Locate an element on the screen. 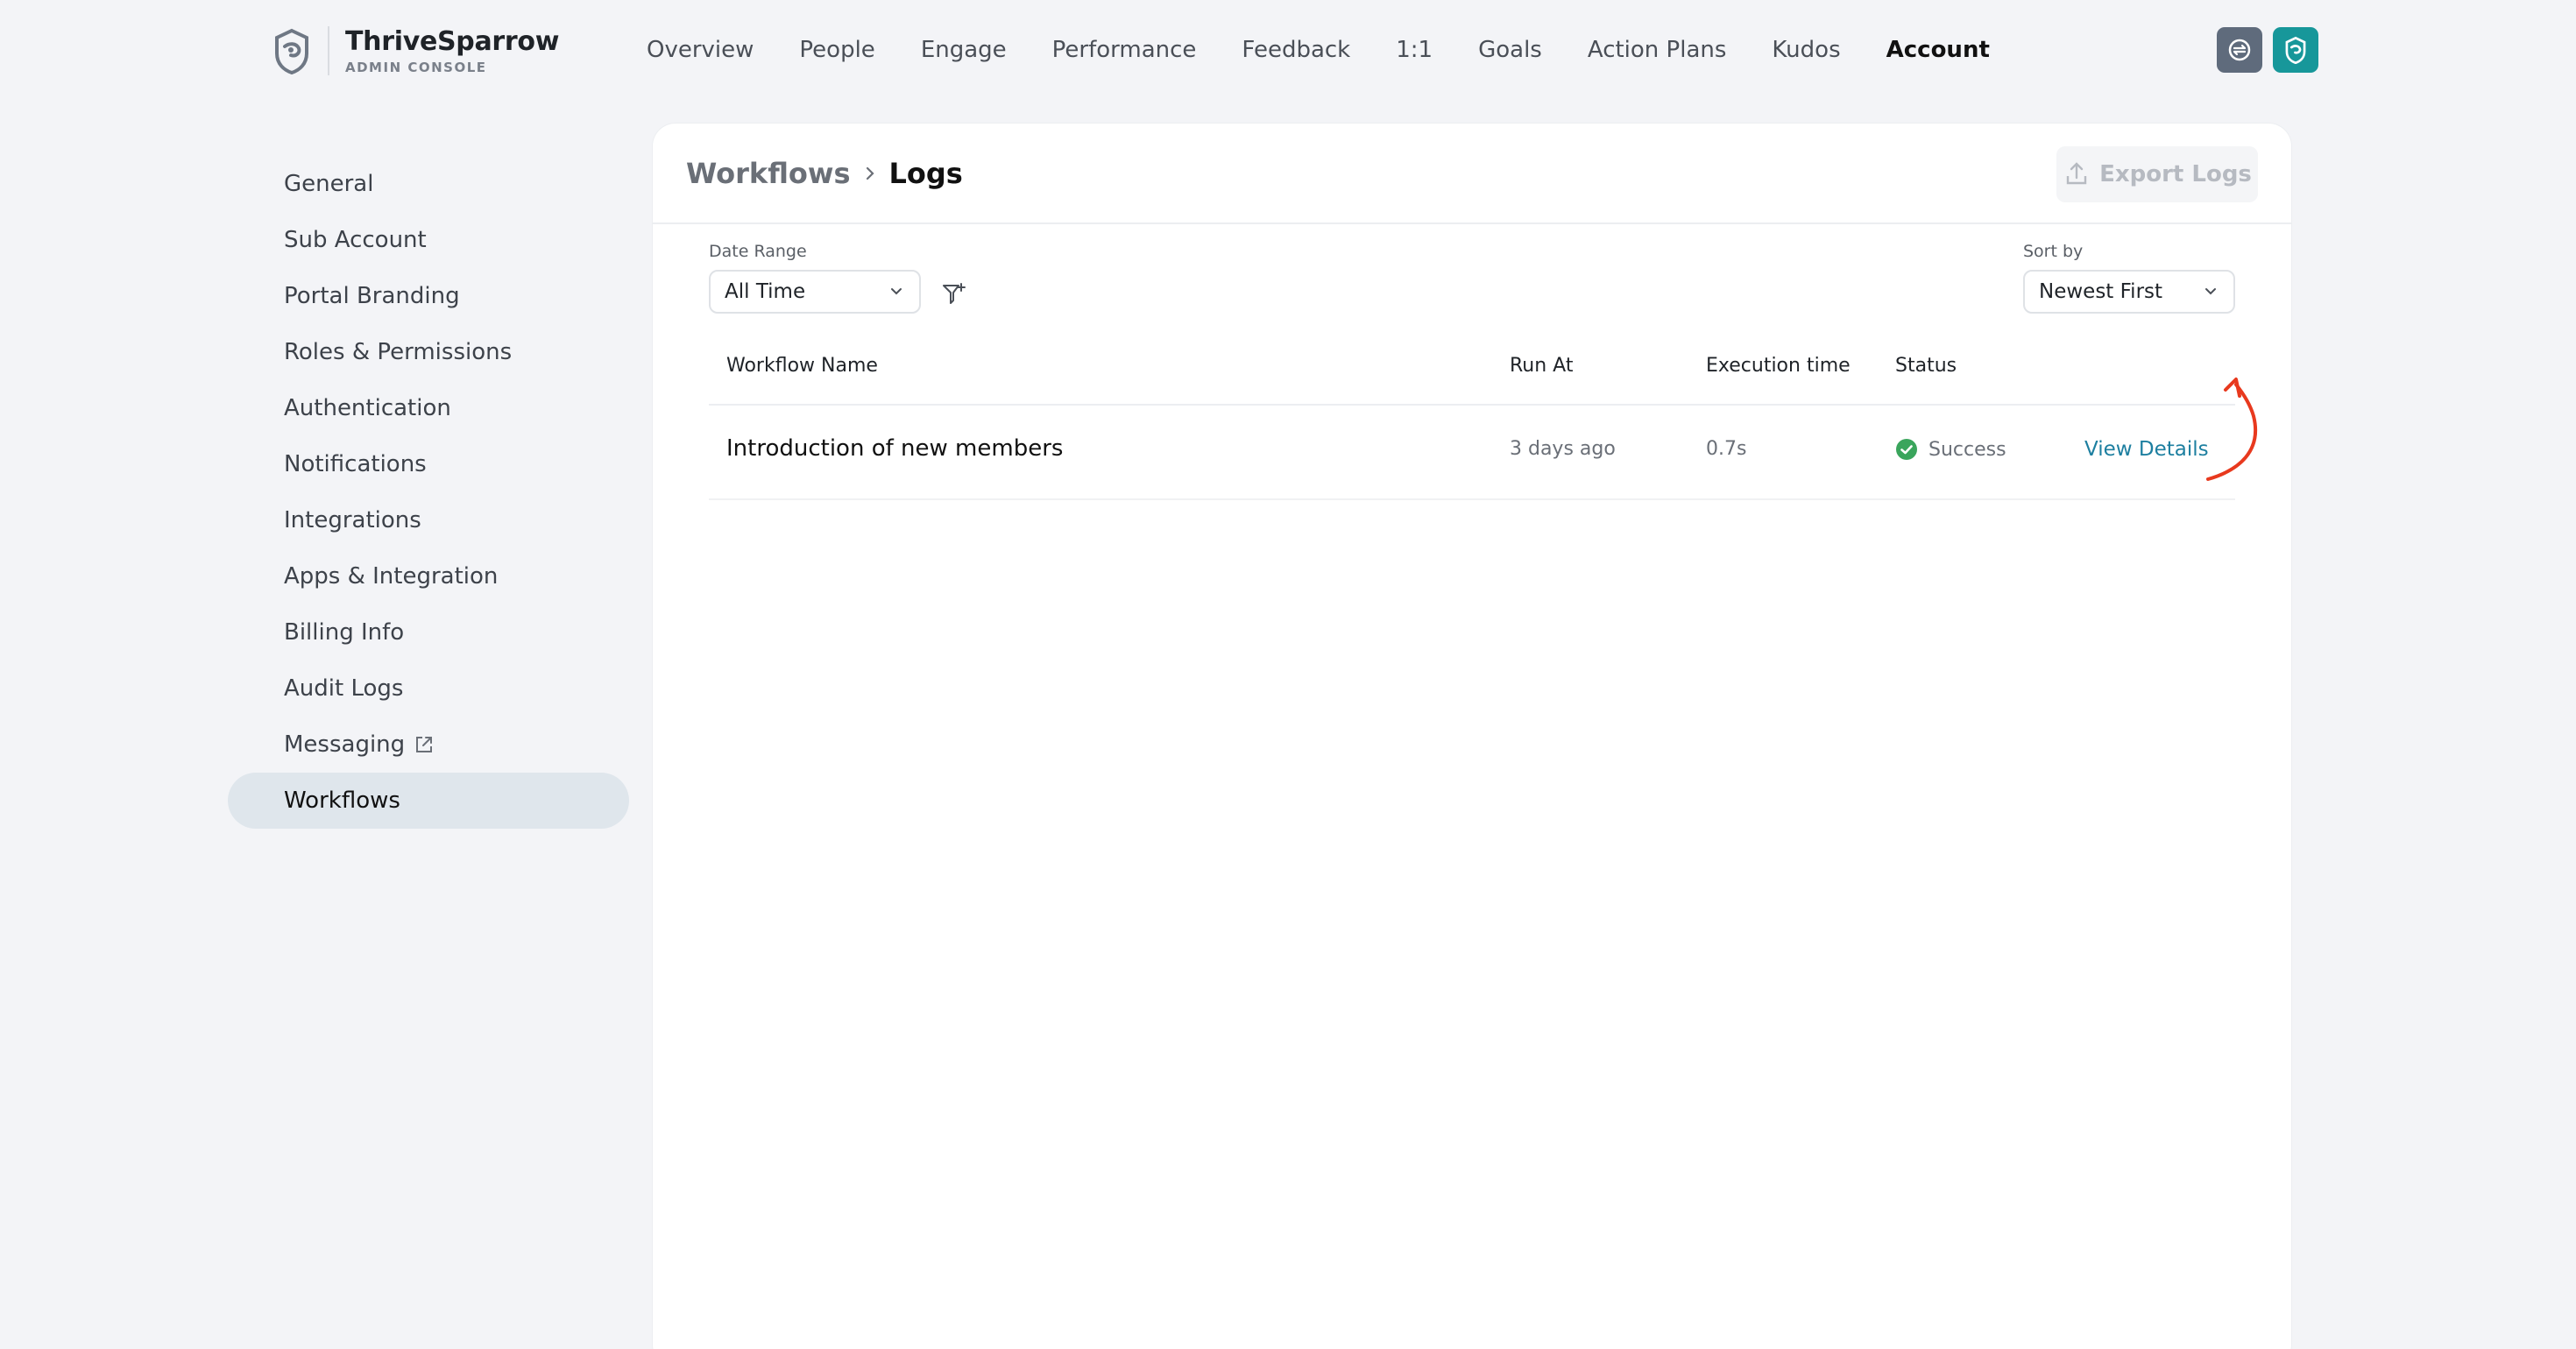 The image size is (2576, 1349). column-header-workflow-name: Workflow Name is located at coordinates (802, 366).